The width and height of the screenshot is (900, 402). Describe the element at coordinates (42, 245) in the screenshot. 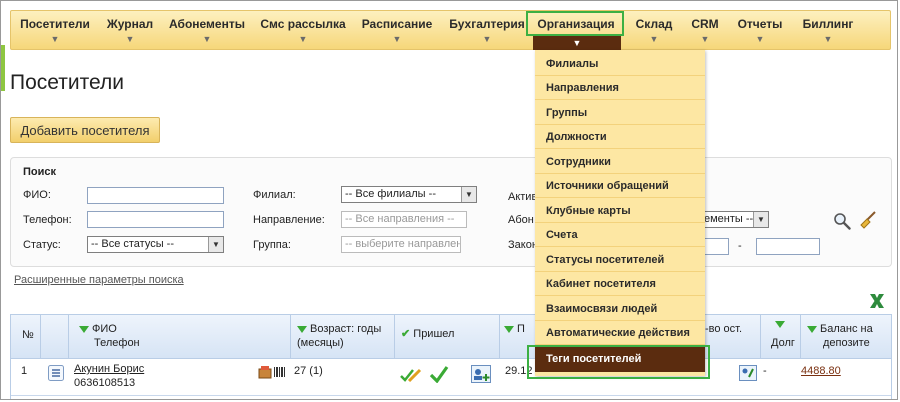

I see `status-label: Статус:` at that location.